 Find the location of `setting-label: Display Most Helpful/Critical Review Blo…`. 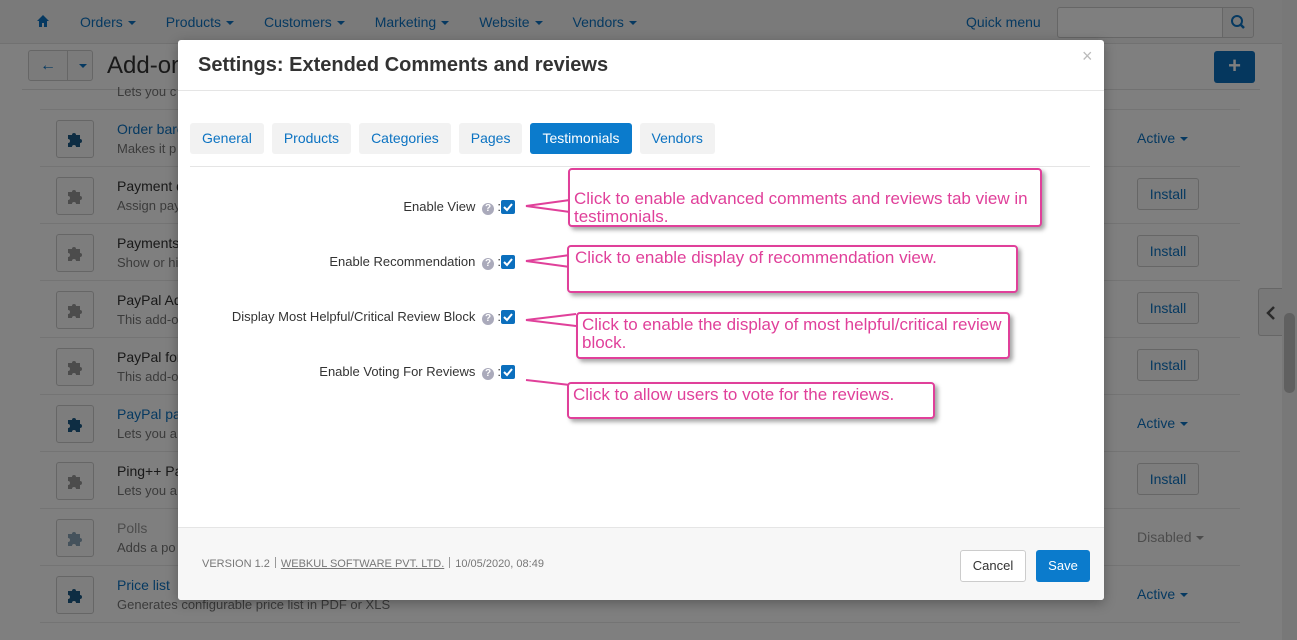

setting-label: Display Most Helpful/Critical Review Blo… is located at coordinates (363, 317).